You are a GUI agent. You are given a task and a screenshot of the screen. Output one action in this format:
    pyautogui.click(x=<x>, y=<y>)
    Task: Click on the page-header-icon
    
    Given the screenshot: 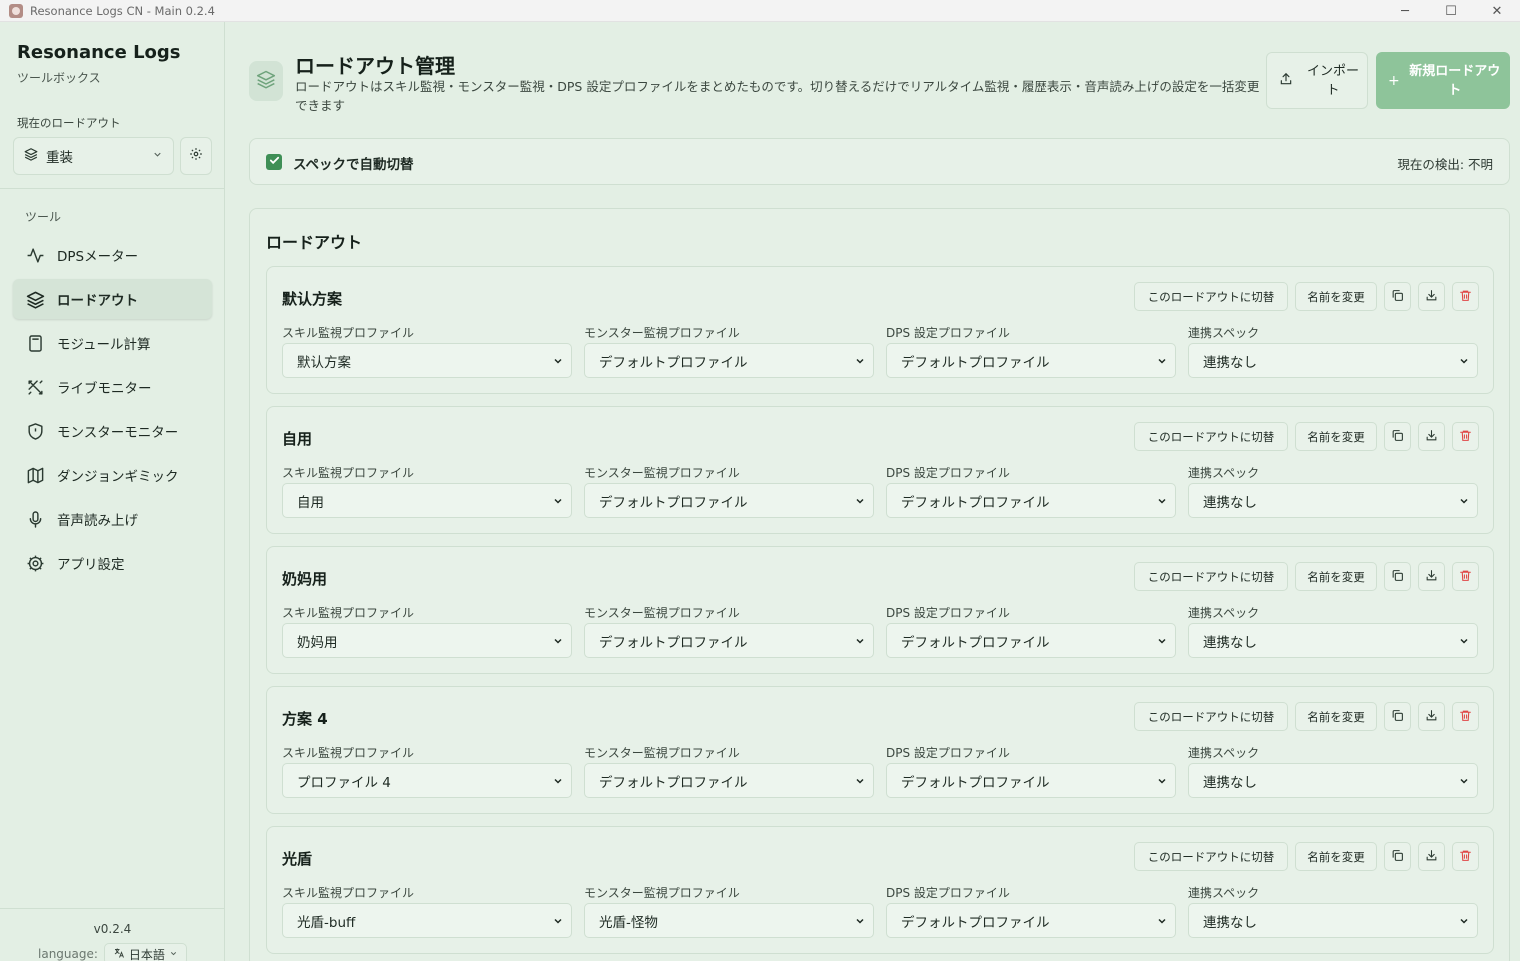 What is the action you would take?
    pyautogui.click(x=266, y=81)
    